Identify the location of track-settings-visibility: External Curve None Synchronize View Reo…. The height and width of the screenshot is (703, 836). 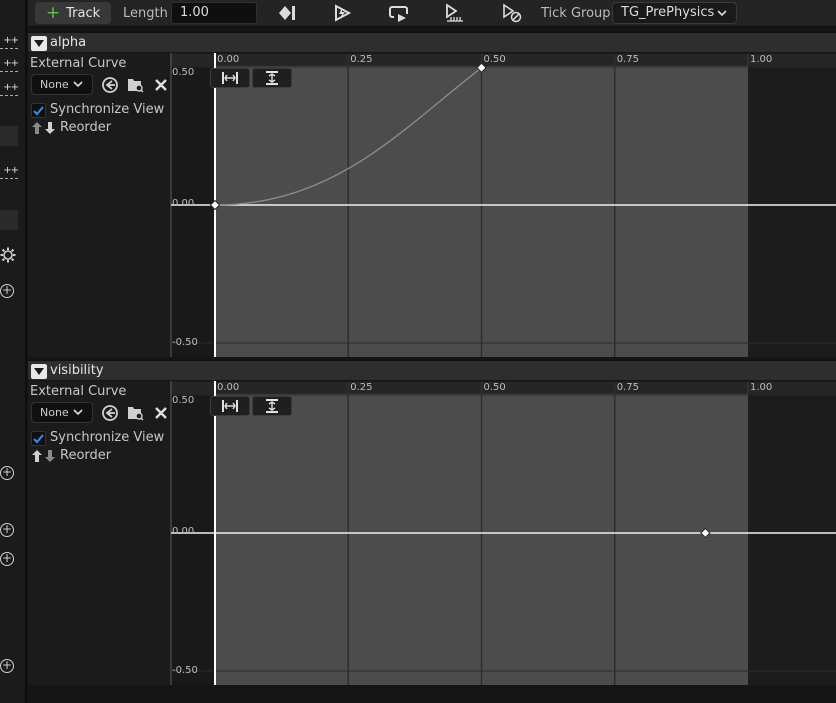
(99, 533).